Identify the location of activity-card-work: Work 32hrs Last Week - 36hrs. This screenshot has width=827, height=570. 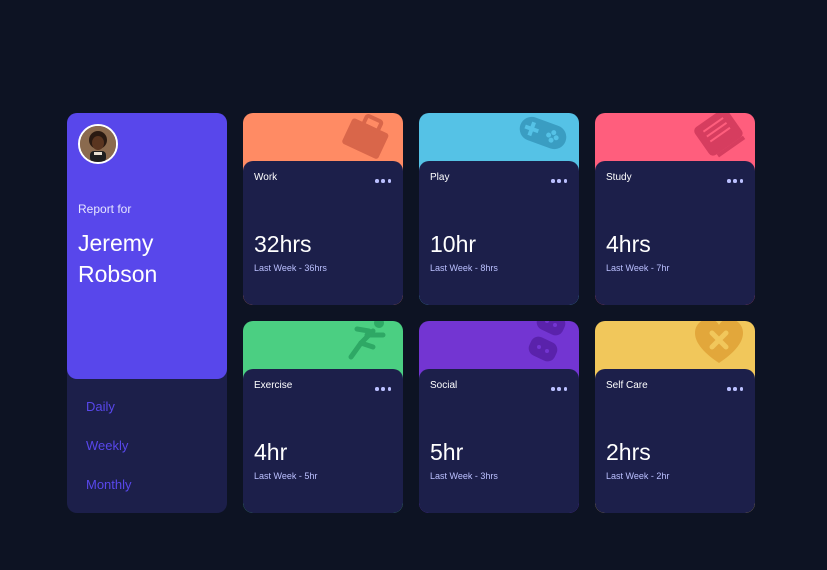
(323, 209).